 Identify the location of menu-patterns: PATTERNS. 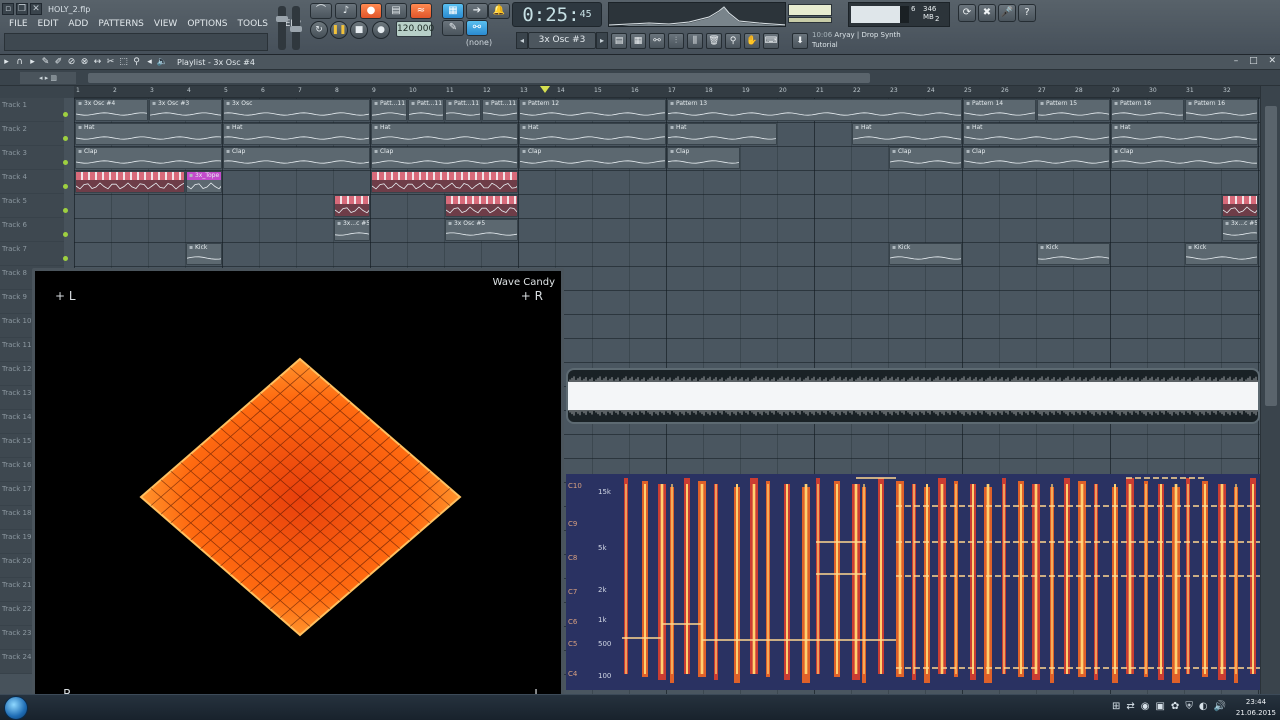
(121, 24).